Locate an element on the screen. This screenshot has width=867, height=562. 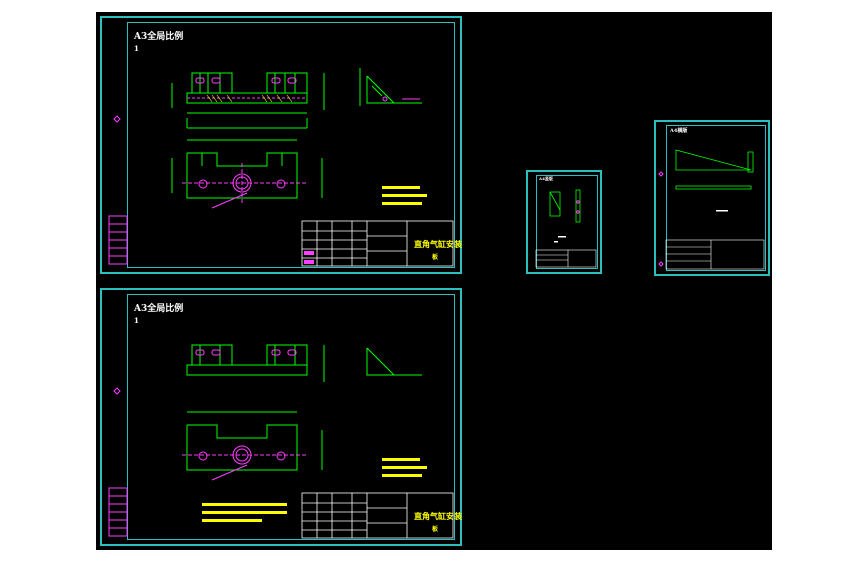
sheet-3-drawing is located at coordinates (566, 228).